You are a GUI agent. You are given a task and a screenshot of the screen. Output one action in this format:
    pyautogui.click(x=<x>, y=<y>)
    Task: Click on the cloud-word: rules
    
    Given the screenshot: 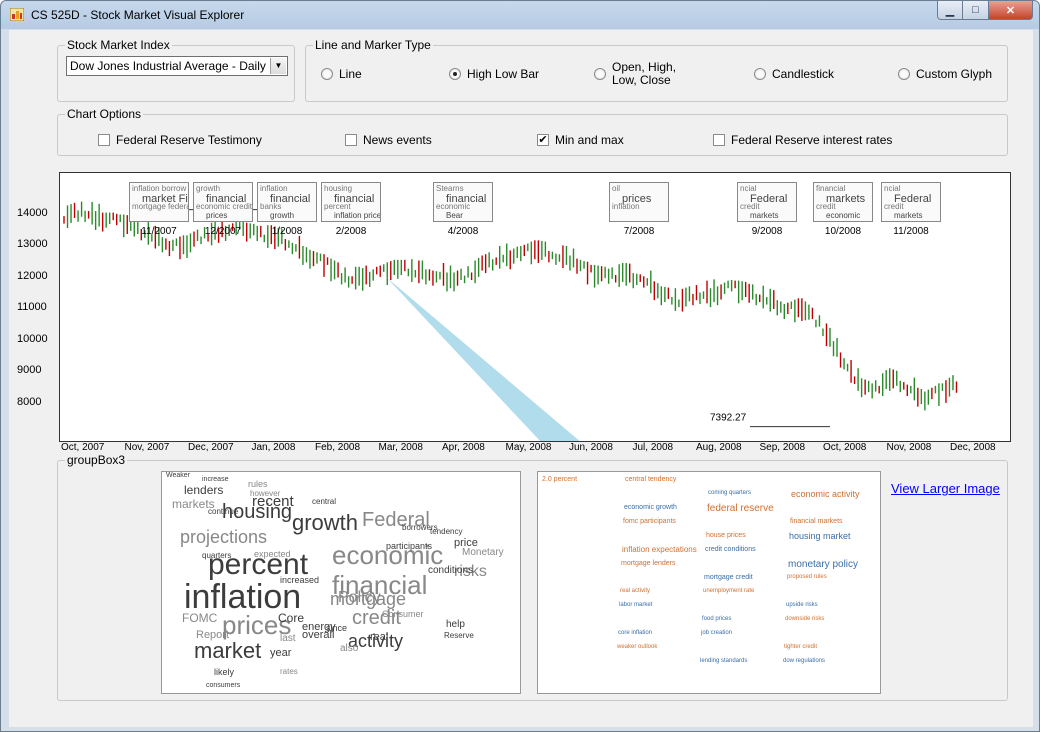 What is the action you would take?
    pyautogui.click(x=258, y=484)
    